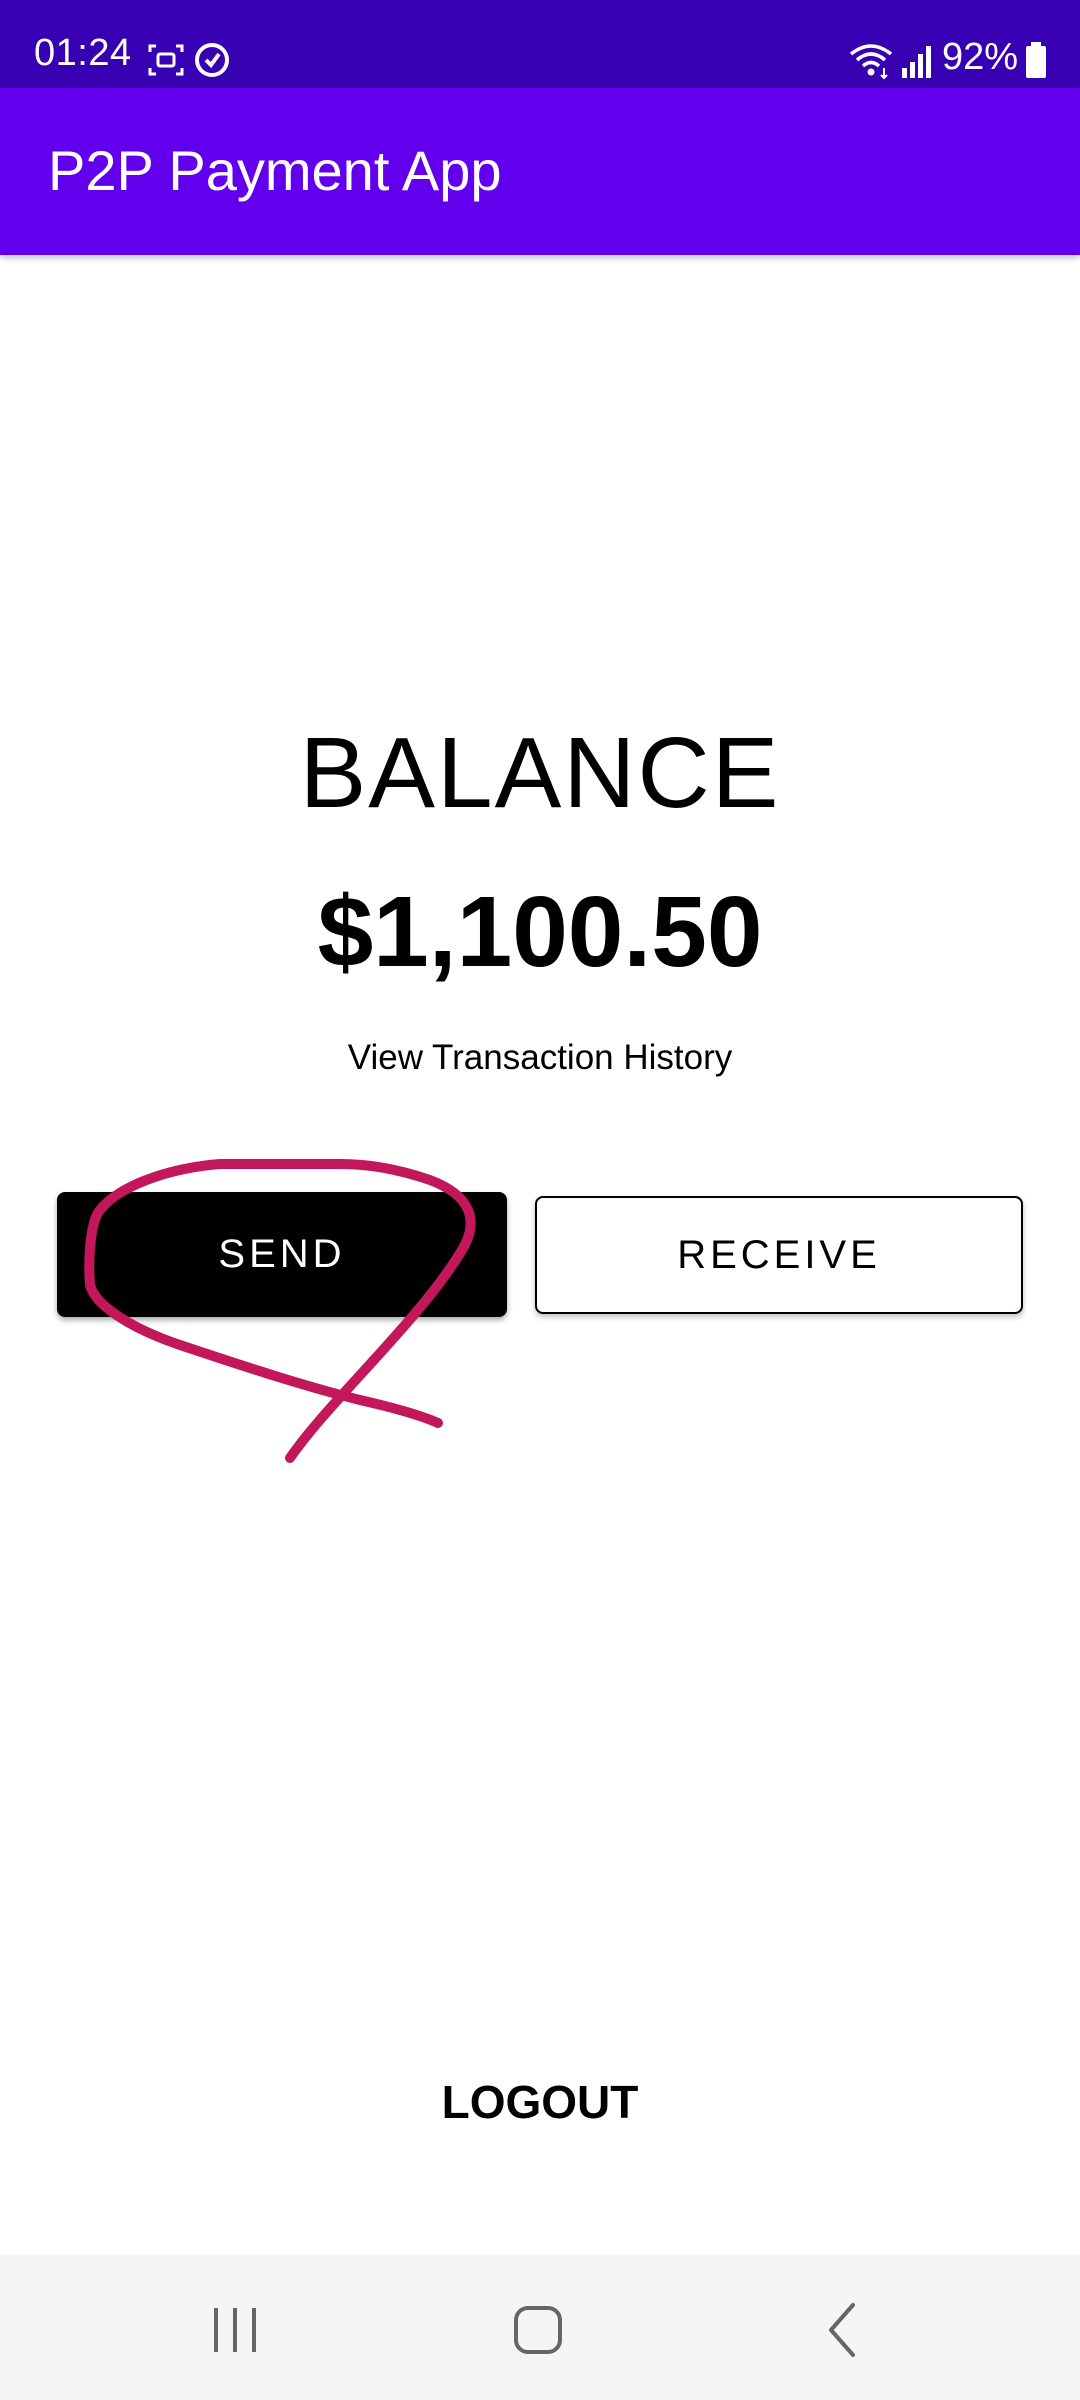 Image resolution: width=1080 pixels, height=2400 pixels. What do you see at coordinates (540, 773) in the screenshot?
I see `balance-label: BALANCE` at bounding box center [540, 773].